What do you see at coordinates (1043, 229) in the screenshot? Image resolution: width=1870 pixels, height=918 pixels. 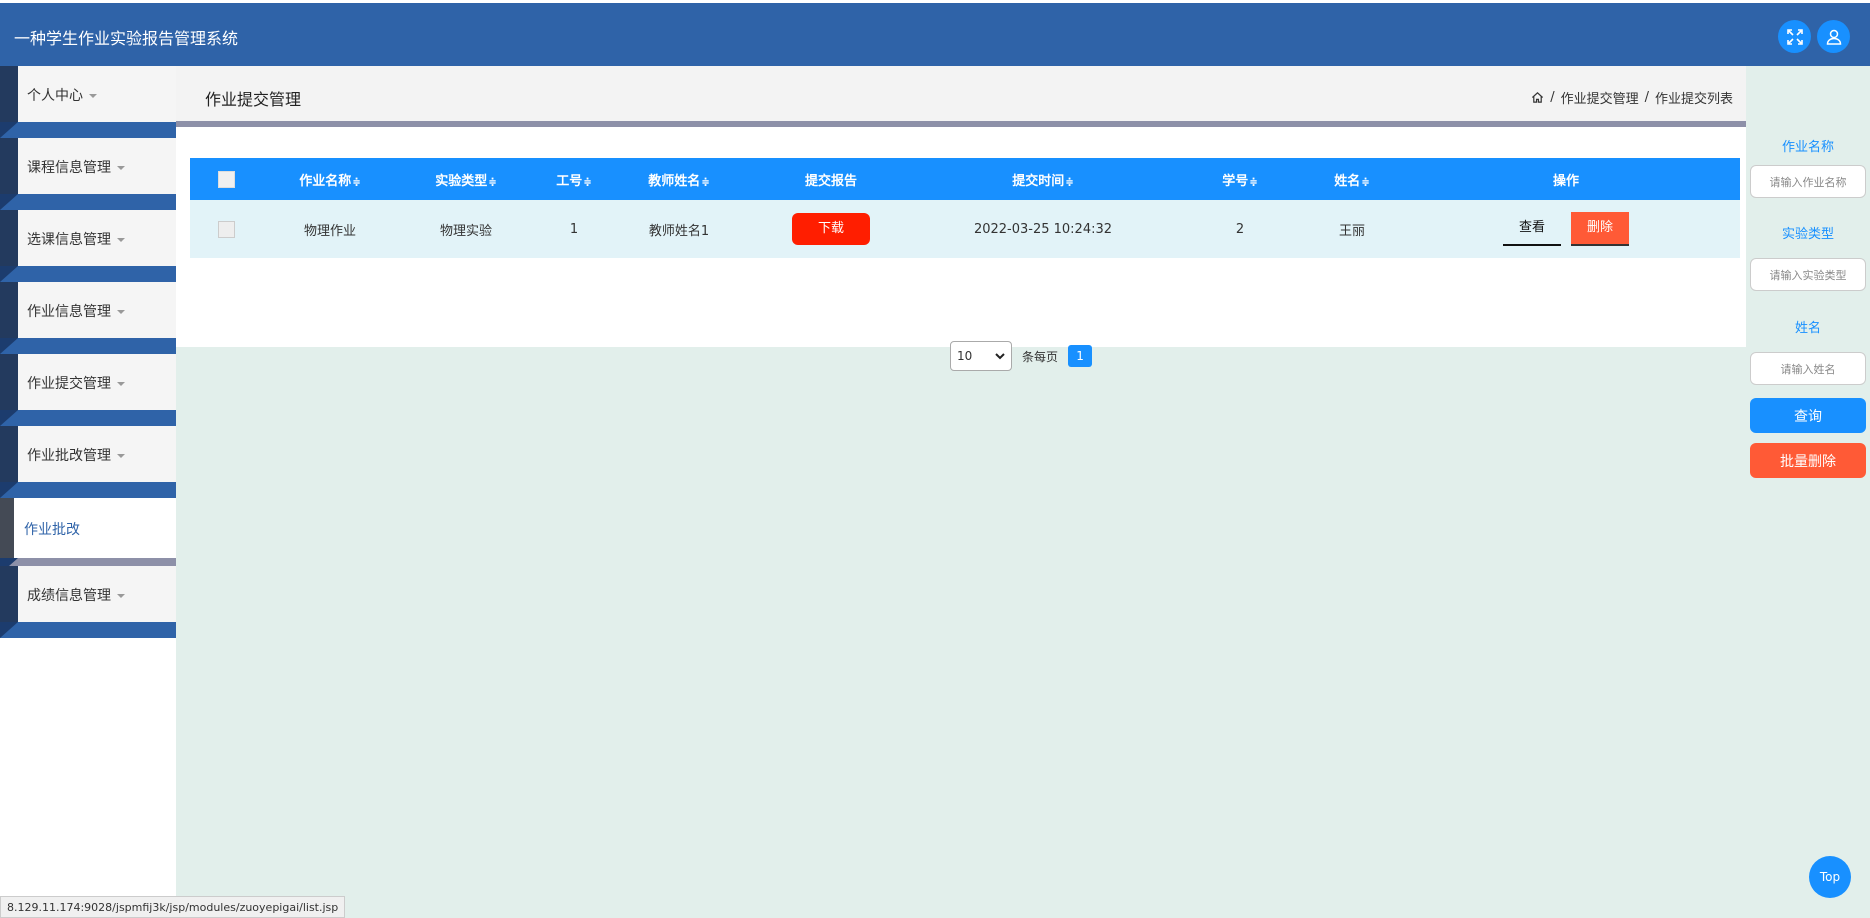 I see `cell-submit-time: 2022-03-25 10:24:32` at bounding box center [1043, 229].